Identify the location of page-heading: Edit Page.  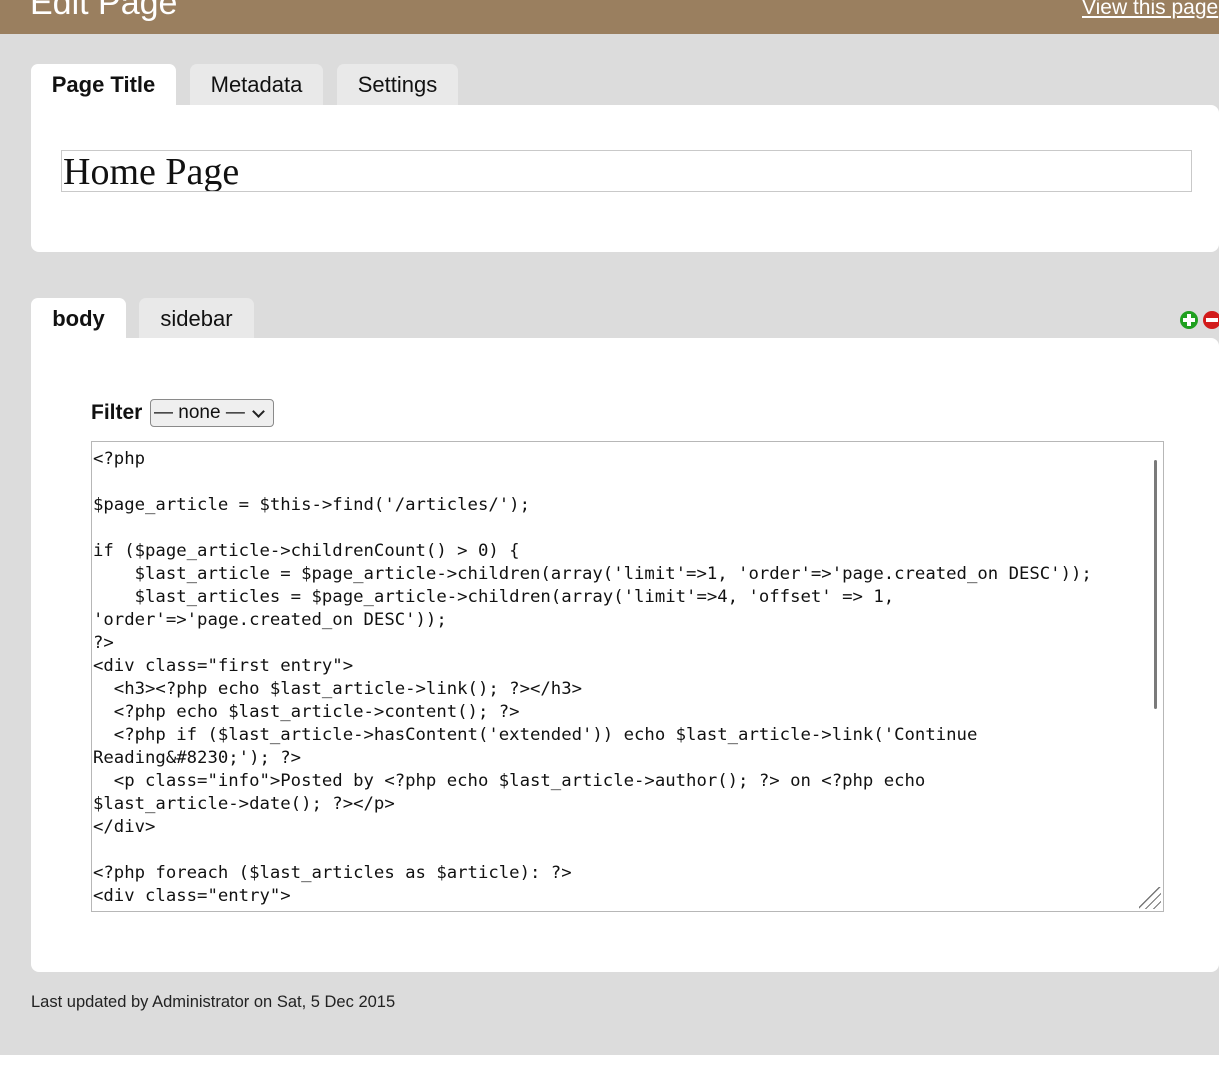
(104, 11).